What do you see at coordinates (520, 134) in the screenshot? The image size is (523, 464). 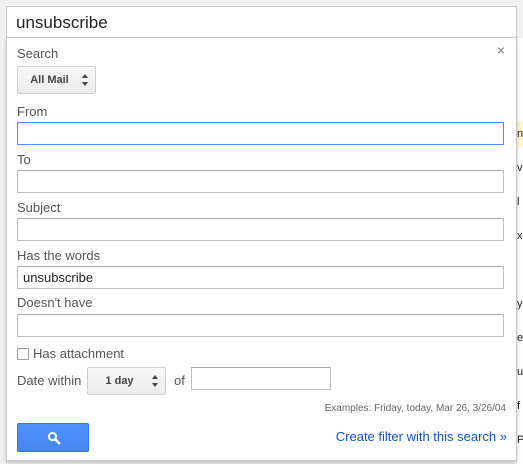 I see `list-item: n` at bounding box center [520, 134].